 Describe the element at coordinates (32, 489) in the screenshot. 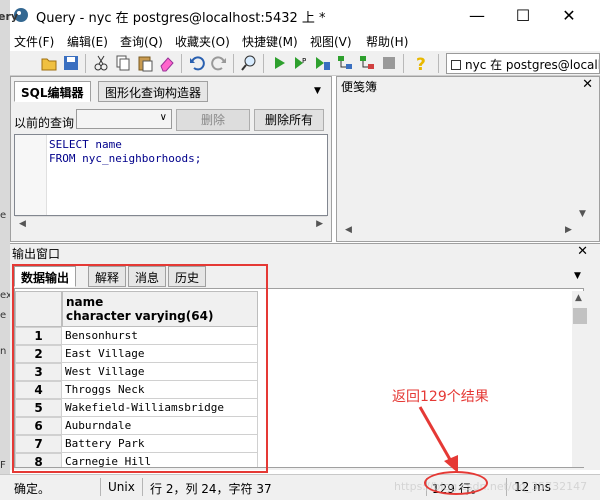

I see `status-message: 确定。` at that location.